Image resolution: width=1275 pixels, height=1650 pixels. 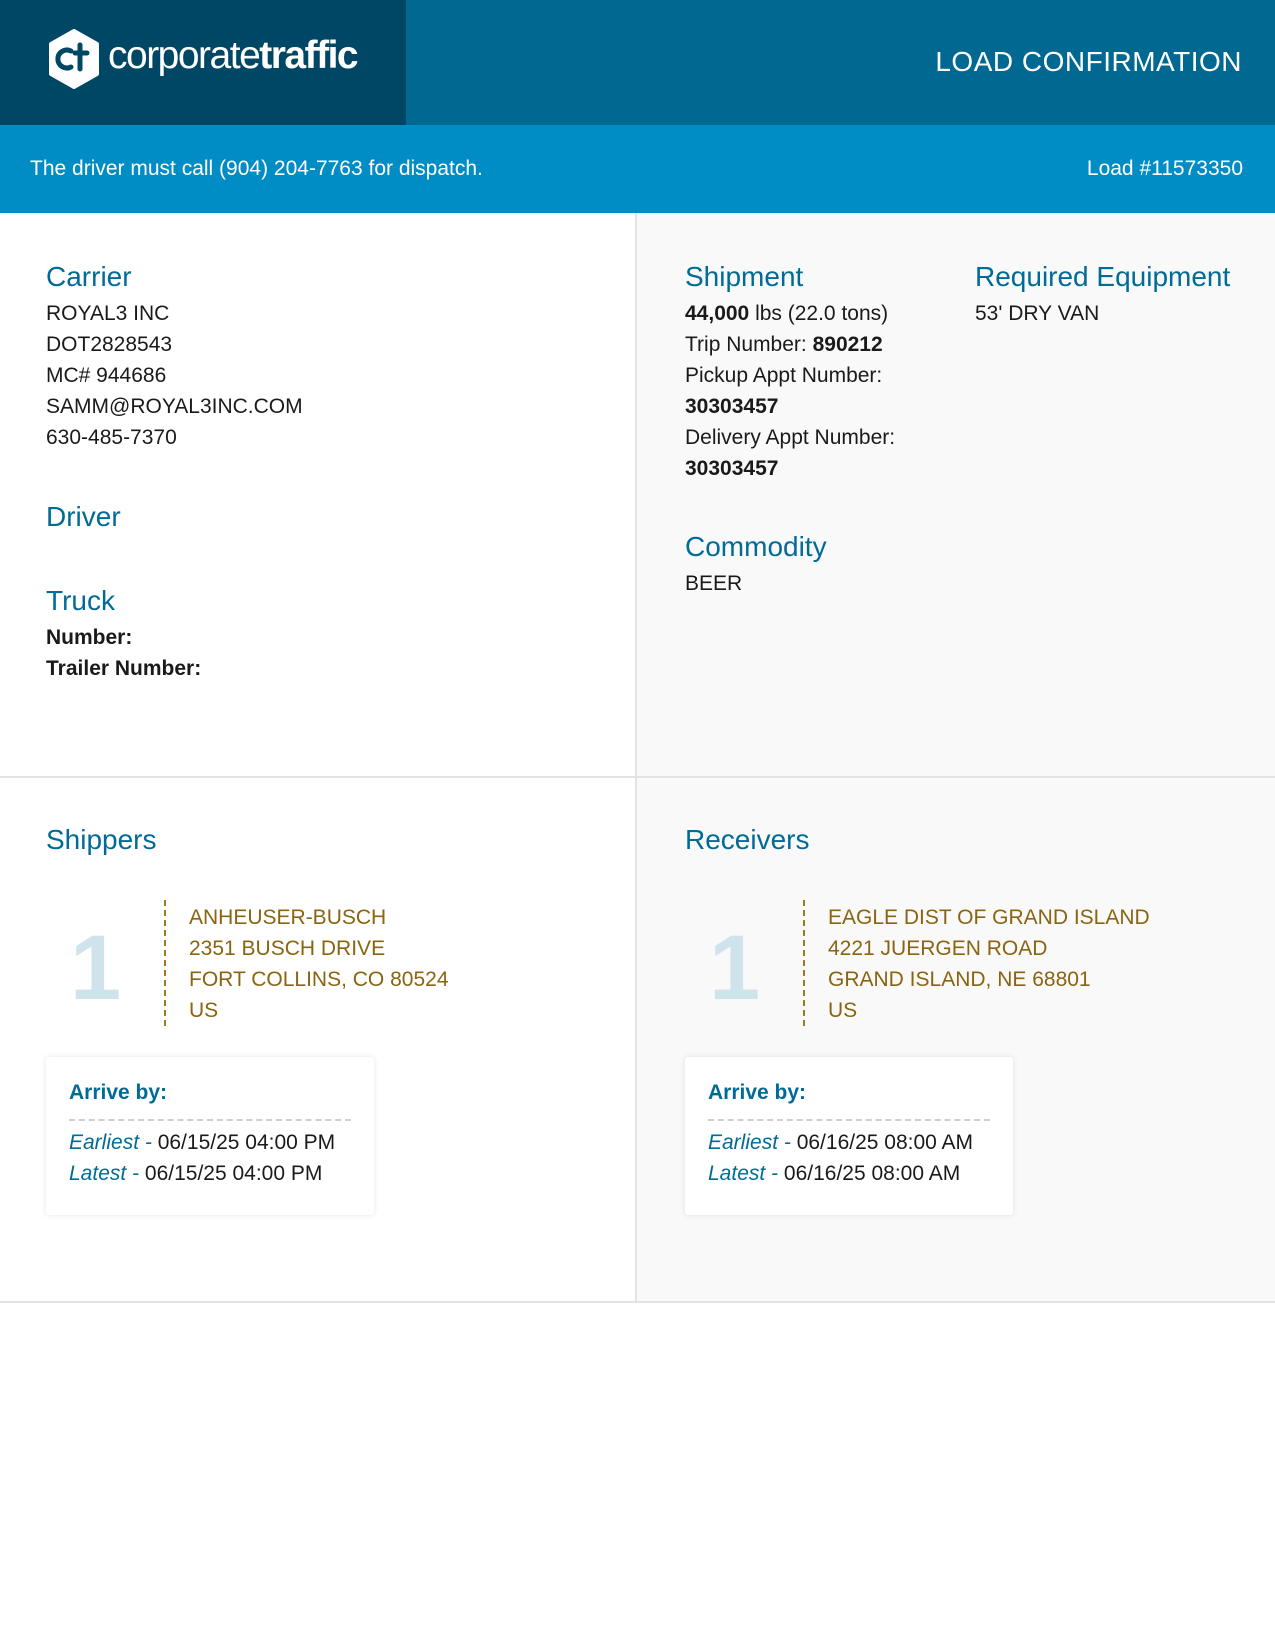 What do you see at coordinates (637, 62) in the screenshot?
I see `page-header: corporatetraffic LOAD CONFIRMATION` at bounding box center [637, 62].